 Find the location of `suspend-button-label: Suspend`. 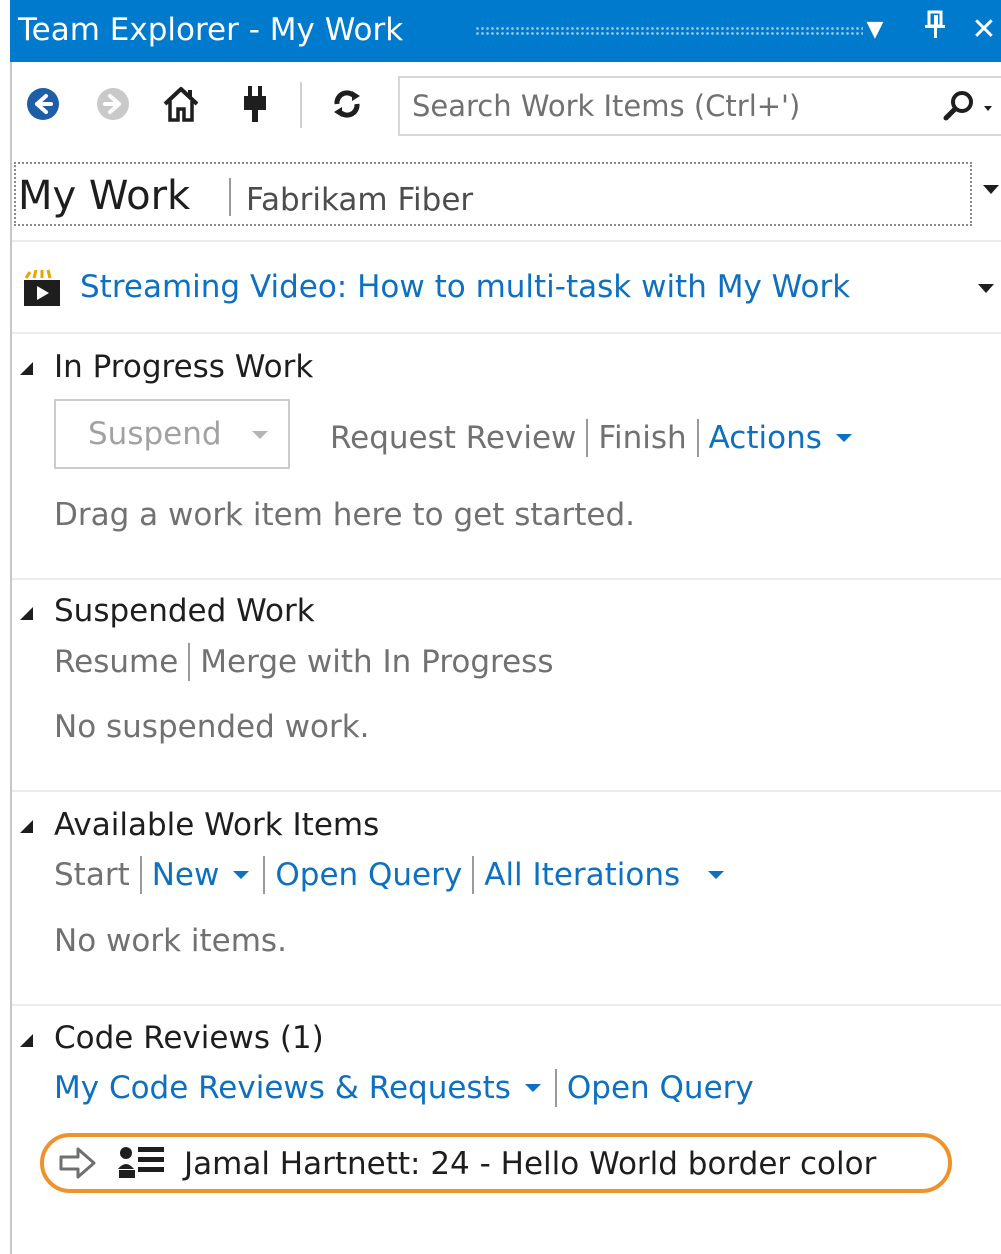

suspend-button-label: Suspend is located at coordinates (155, 434).